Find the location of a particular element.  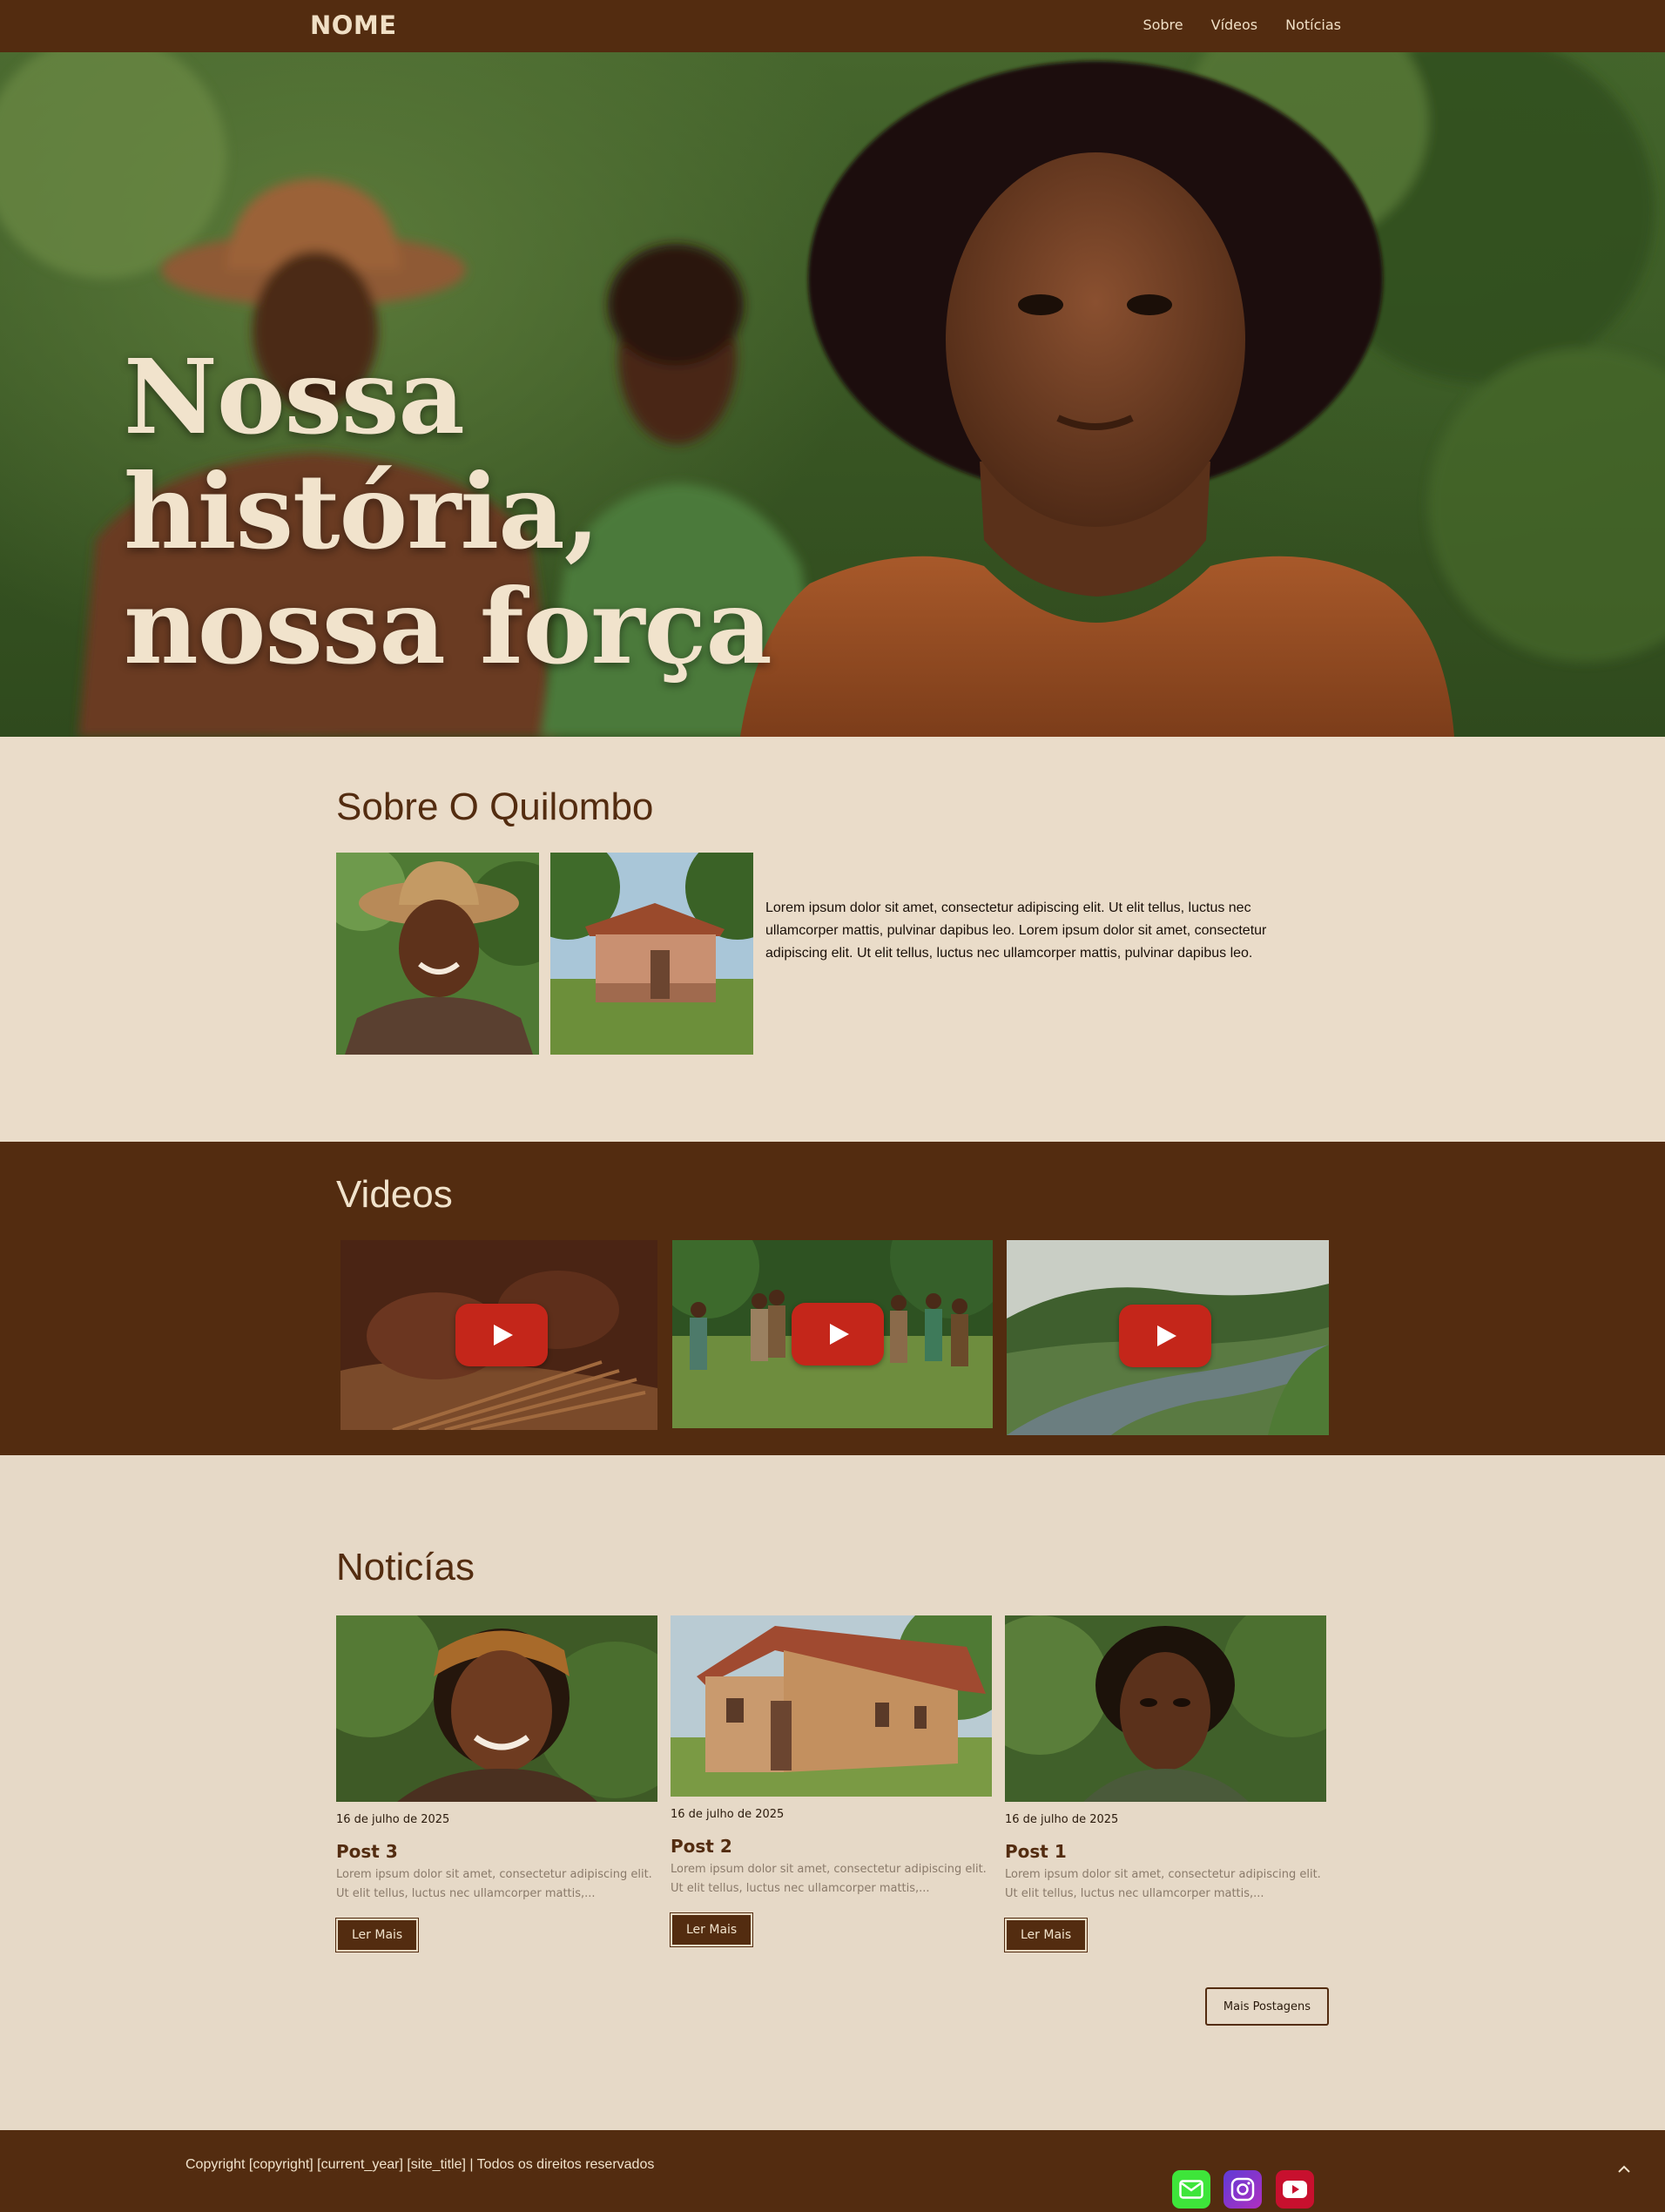

instagram-icon is located at coordinates (1242, 2189).